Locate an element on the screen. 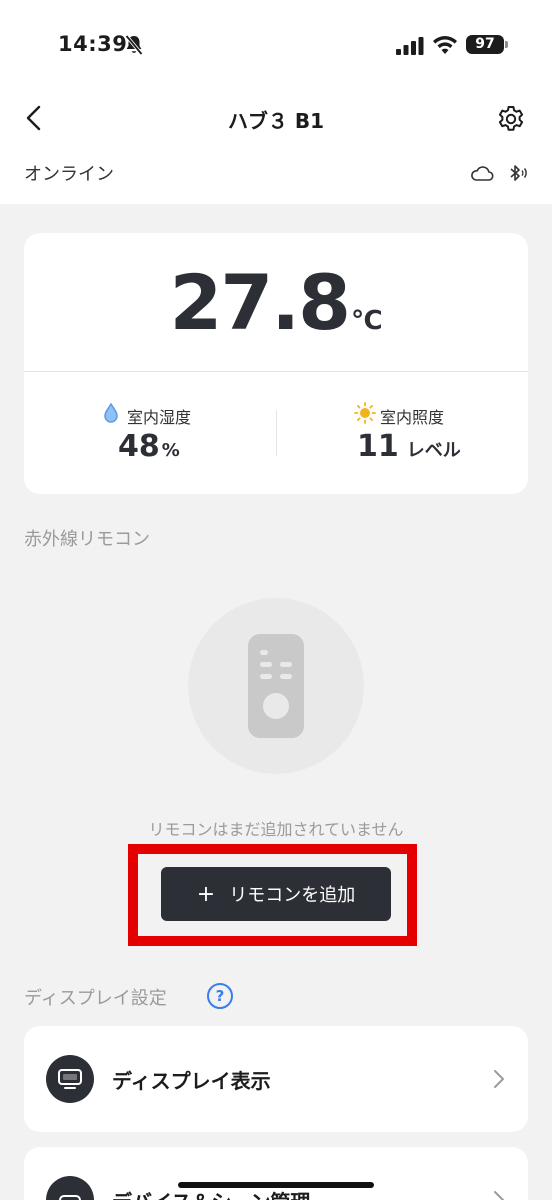  temperature-value: 27.8 is located at coordinates (260, 302).